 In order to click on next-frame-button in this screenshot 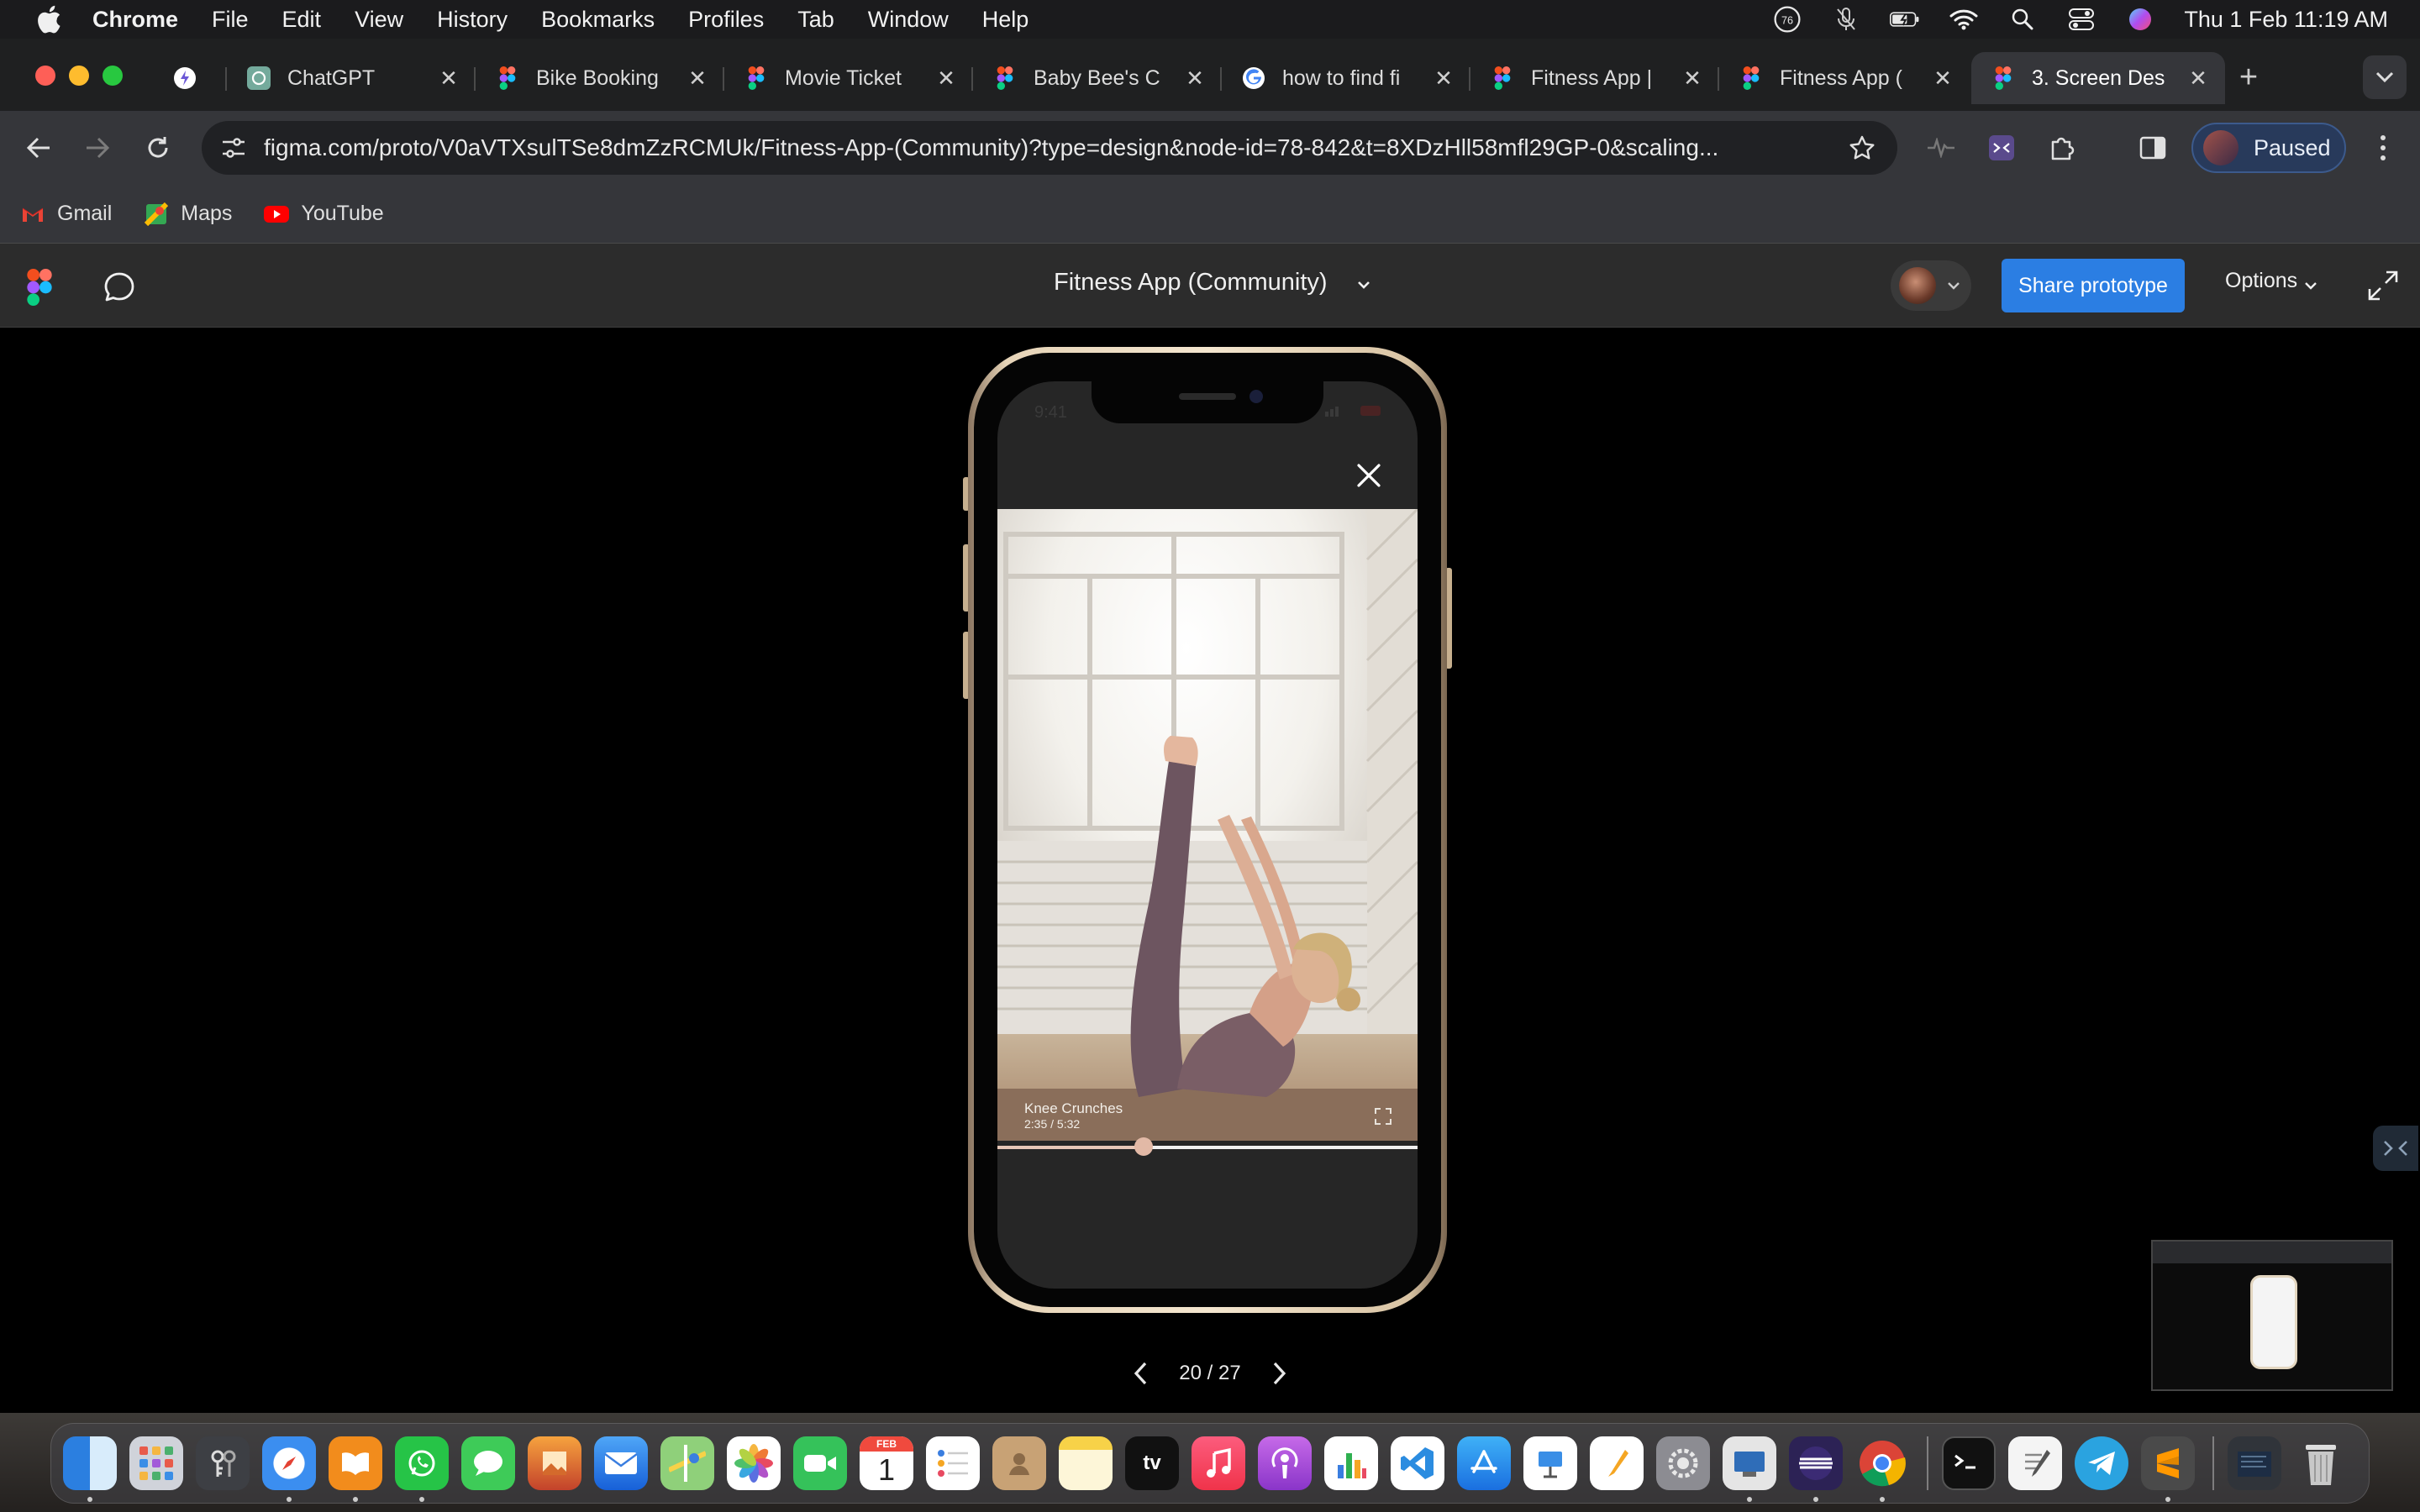, I will do `click(1279, 1373)`.